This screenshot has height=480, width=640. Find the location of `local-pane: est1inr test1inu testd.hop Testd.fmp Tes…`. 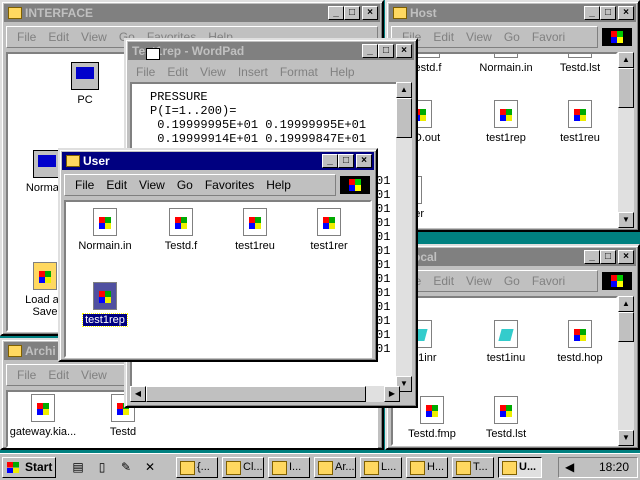

local-pane: est1inr test1inu testd.hop Testd.fmp Tes… is located at coordinates (504, 371).